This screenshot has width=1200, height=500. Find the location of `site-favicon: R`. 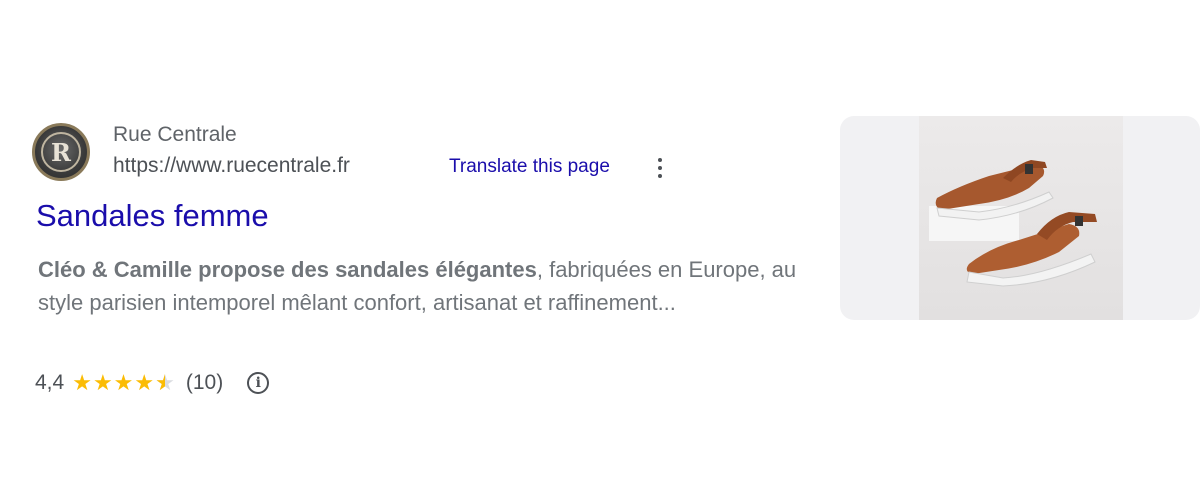

site-favicon: R is located at coordinates (61, 152).